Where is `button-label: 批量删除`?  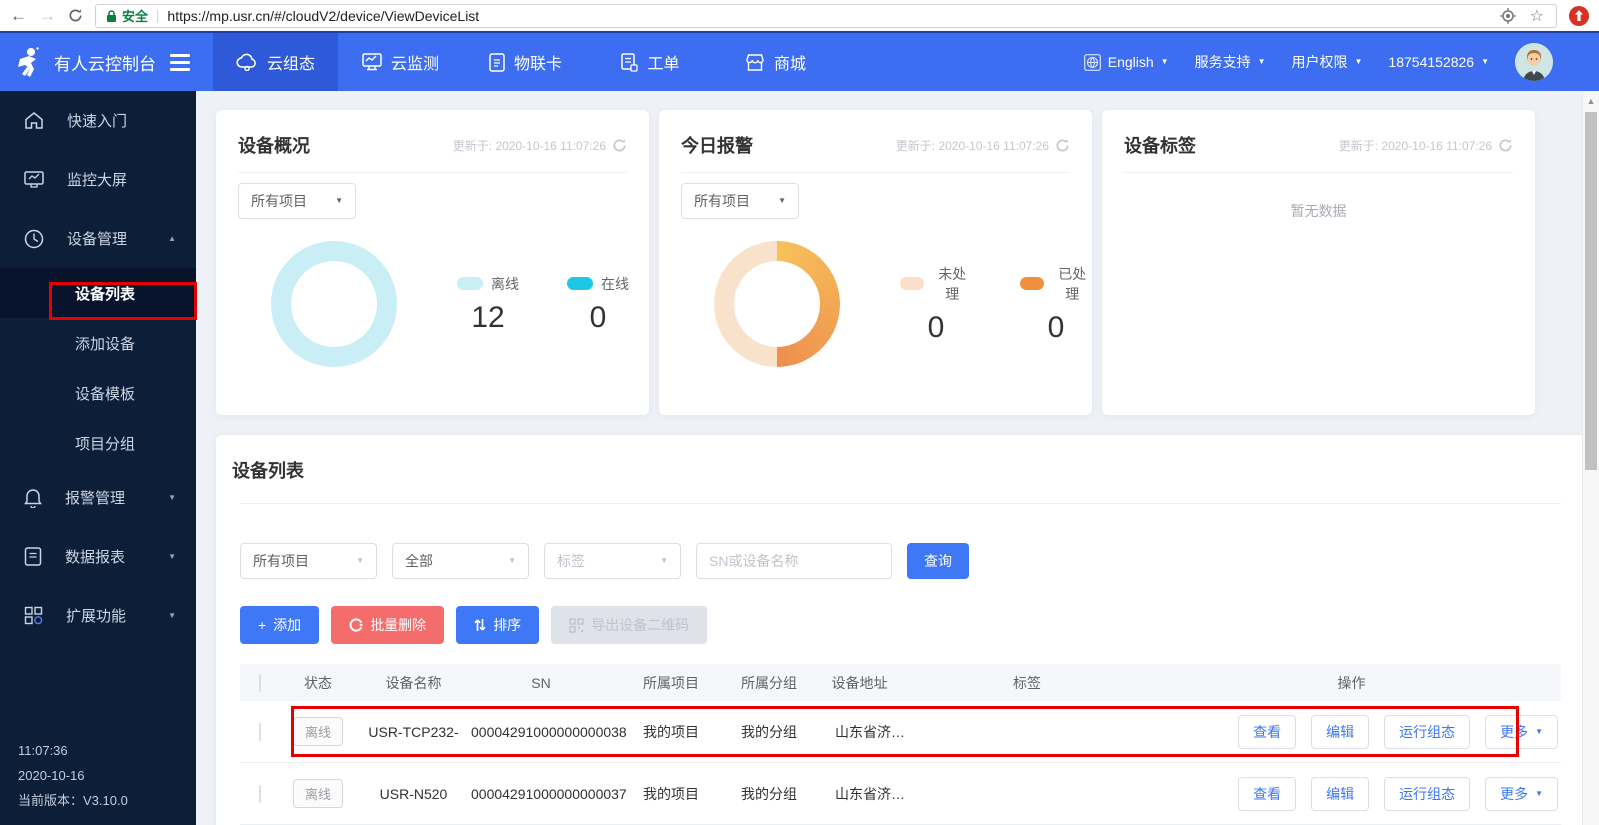 button-label: 批量删除 is located at coordinates (398, 625).